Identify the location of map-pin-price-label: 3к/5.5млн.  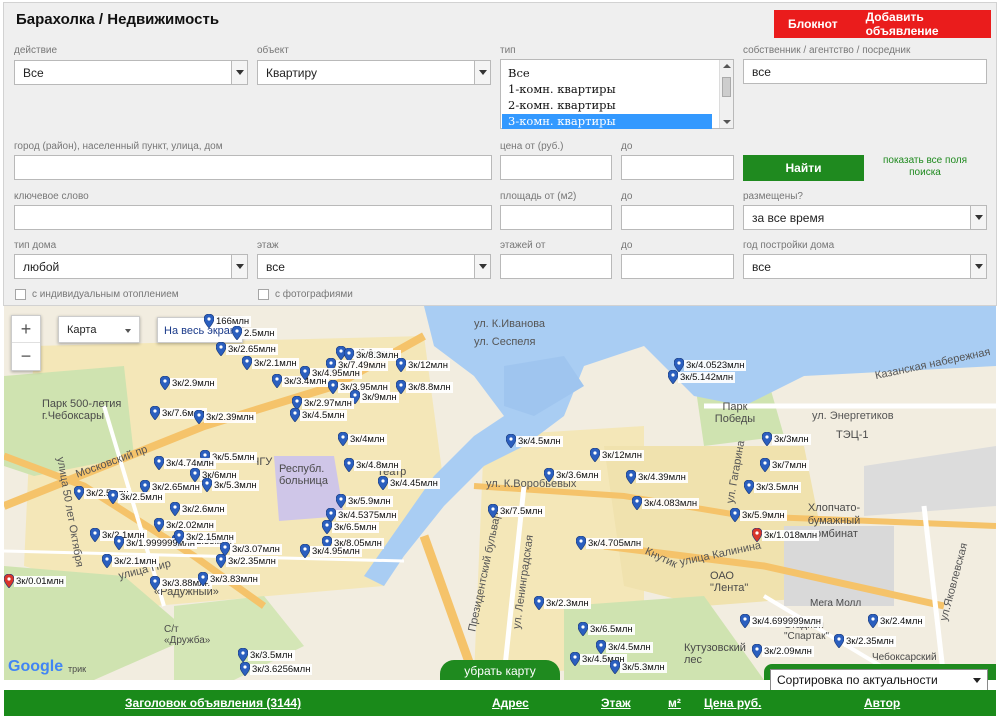
(233, 457).